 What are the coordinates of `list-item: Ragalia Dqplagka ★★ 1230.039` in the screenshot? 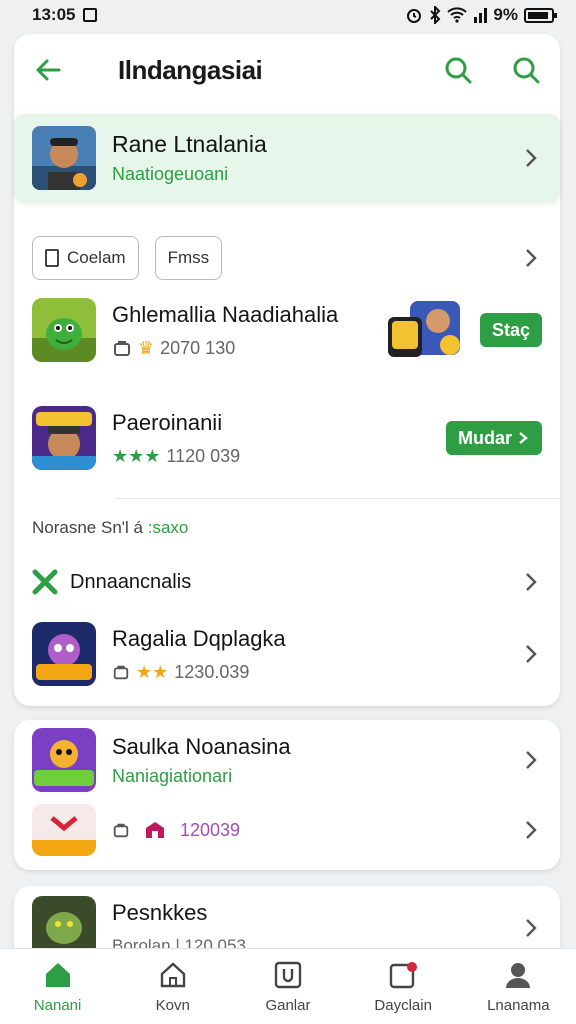 It's located at (287, 654).